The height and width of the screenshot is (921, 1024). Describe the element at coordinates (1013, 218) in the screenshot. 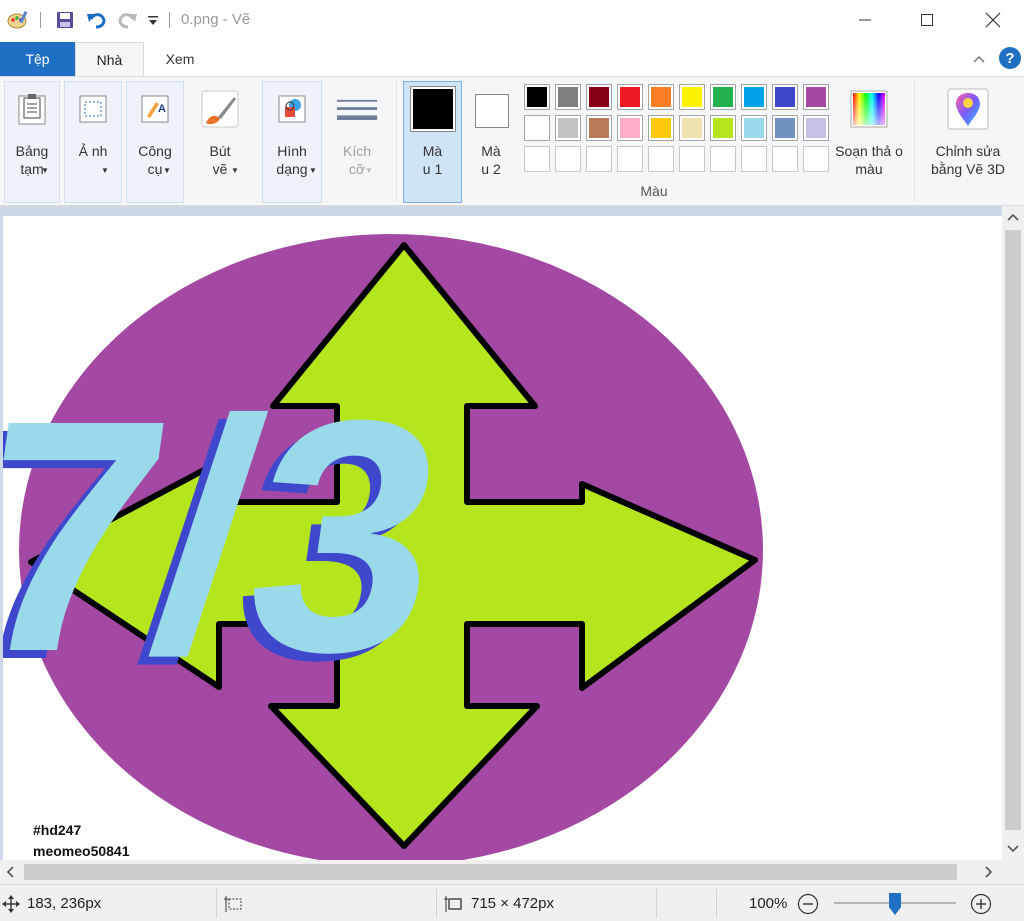

I see `scroll-up-icon` at that location.